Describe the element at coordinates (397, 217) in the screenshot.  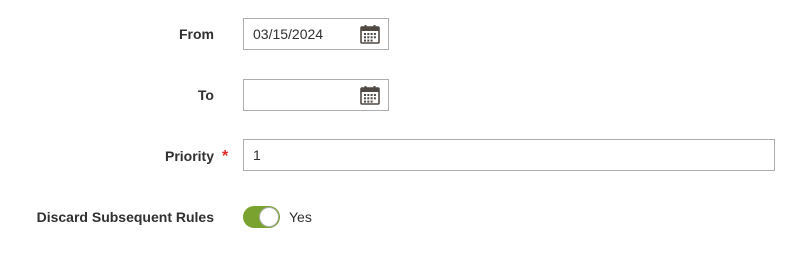
I see `discard-subsequent-rules-row: Discard Subsequent Rules Yes` at that location.